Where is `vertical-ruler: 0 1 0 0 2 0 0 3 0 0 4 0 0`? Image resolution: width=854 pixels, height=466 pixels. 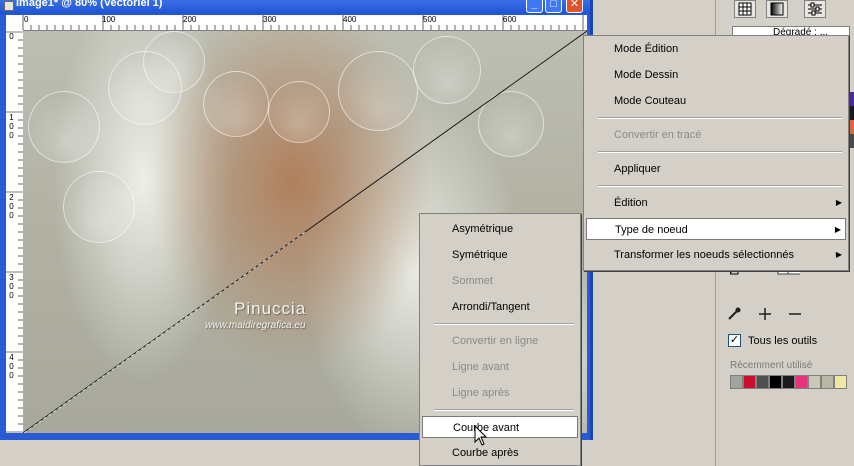 vertical-ruler: 0 1 0 0 2 0 0 3 0 0 4 0 0 is located at coordinates (15, 231).